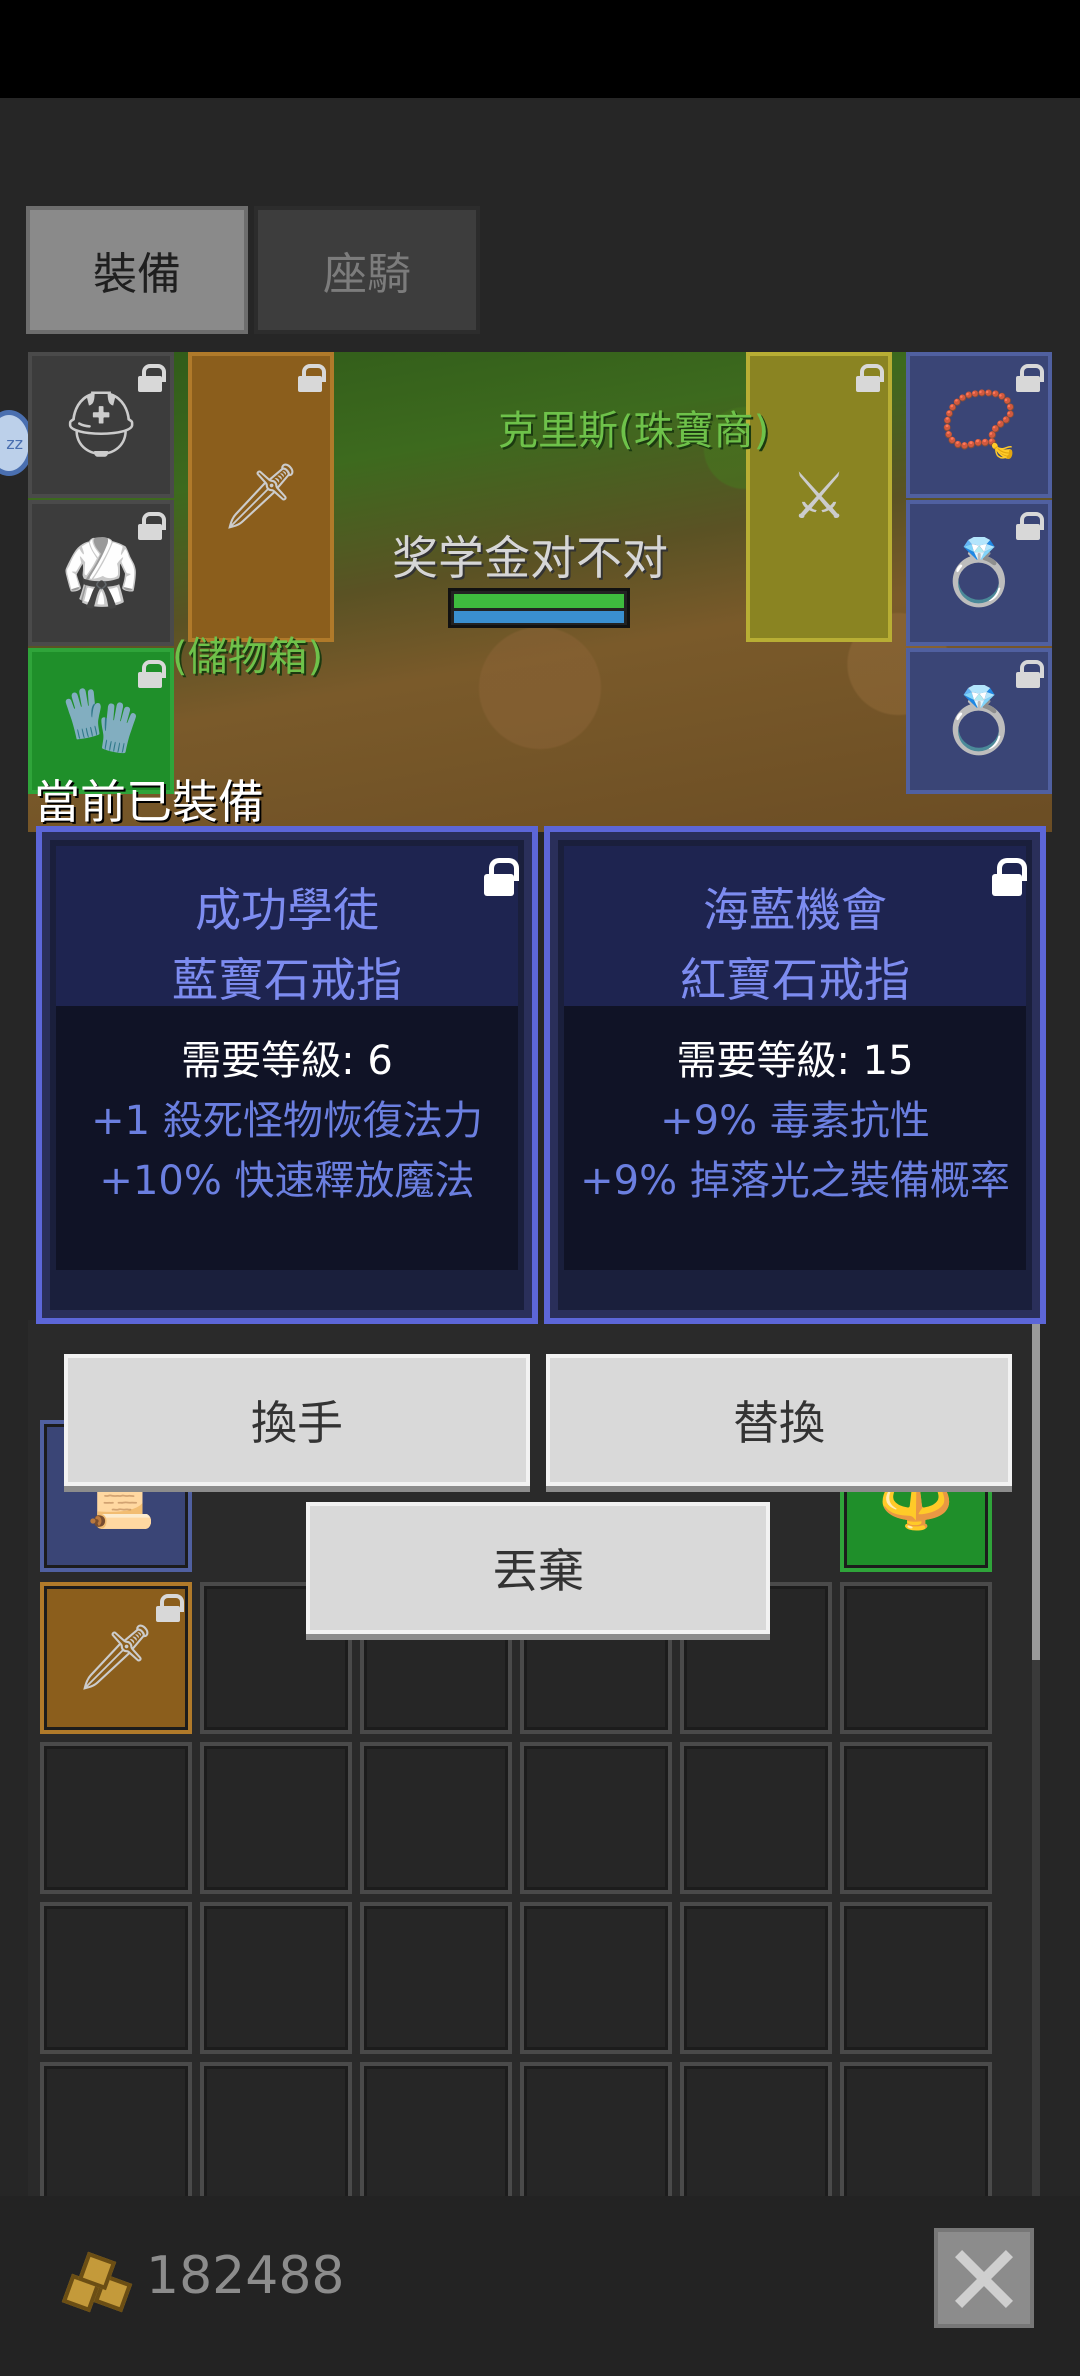 The image size is (1080, 2376). What do you see at coordinates (297, 1420) in the screenshot?
I see `swap-hand-button: 換手` at bounding box center [297, 1420].